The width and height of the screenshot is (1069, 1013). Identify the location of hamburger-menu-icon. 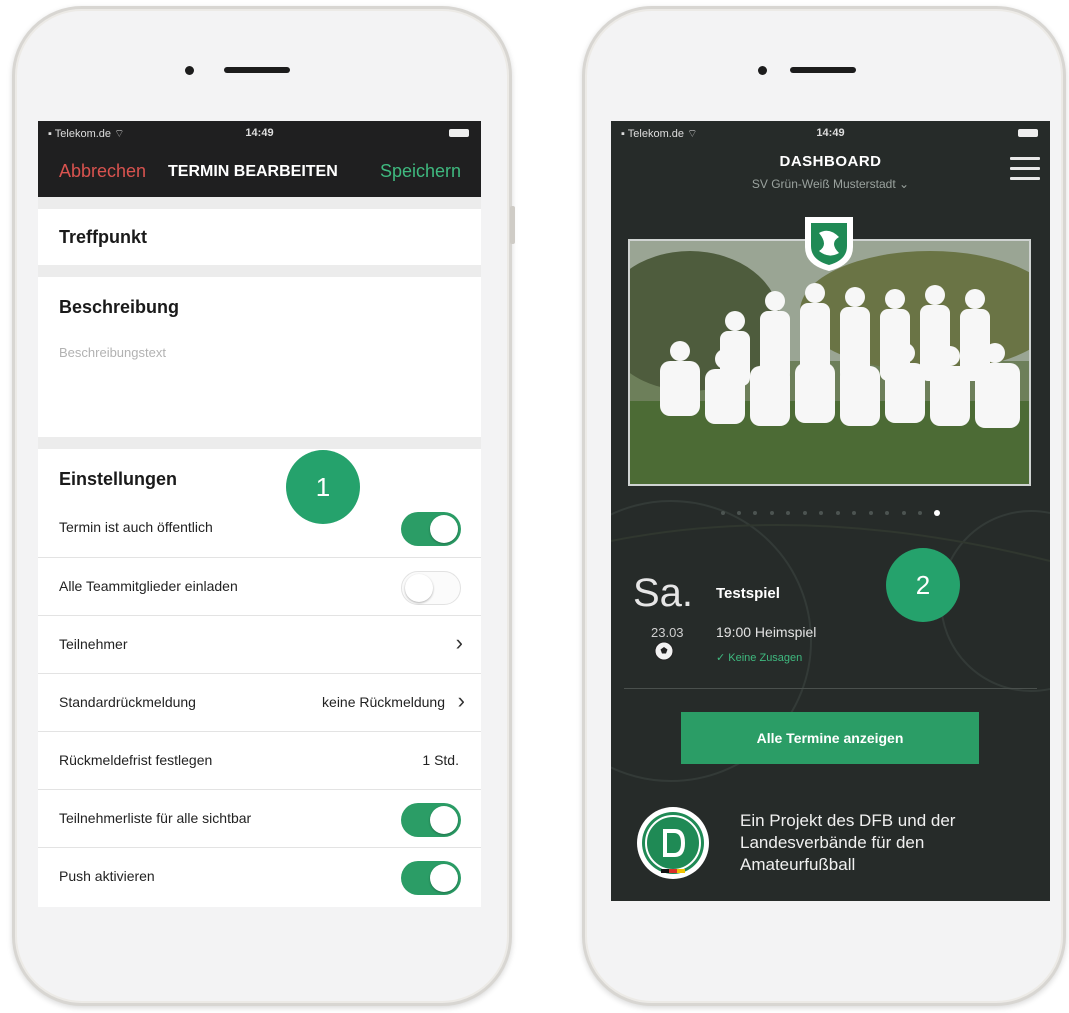
(1025, 172).